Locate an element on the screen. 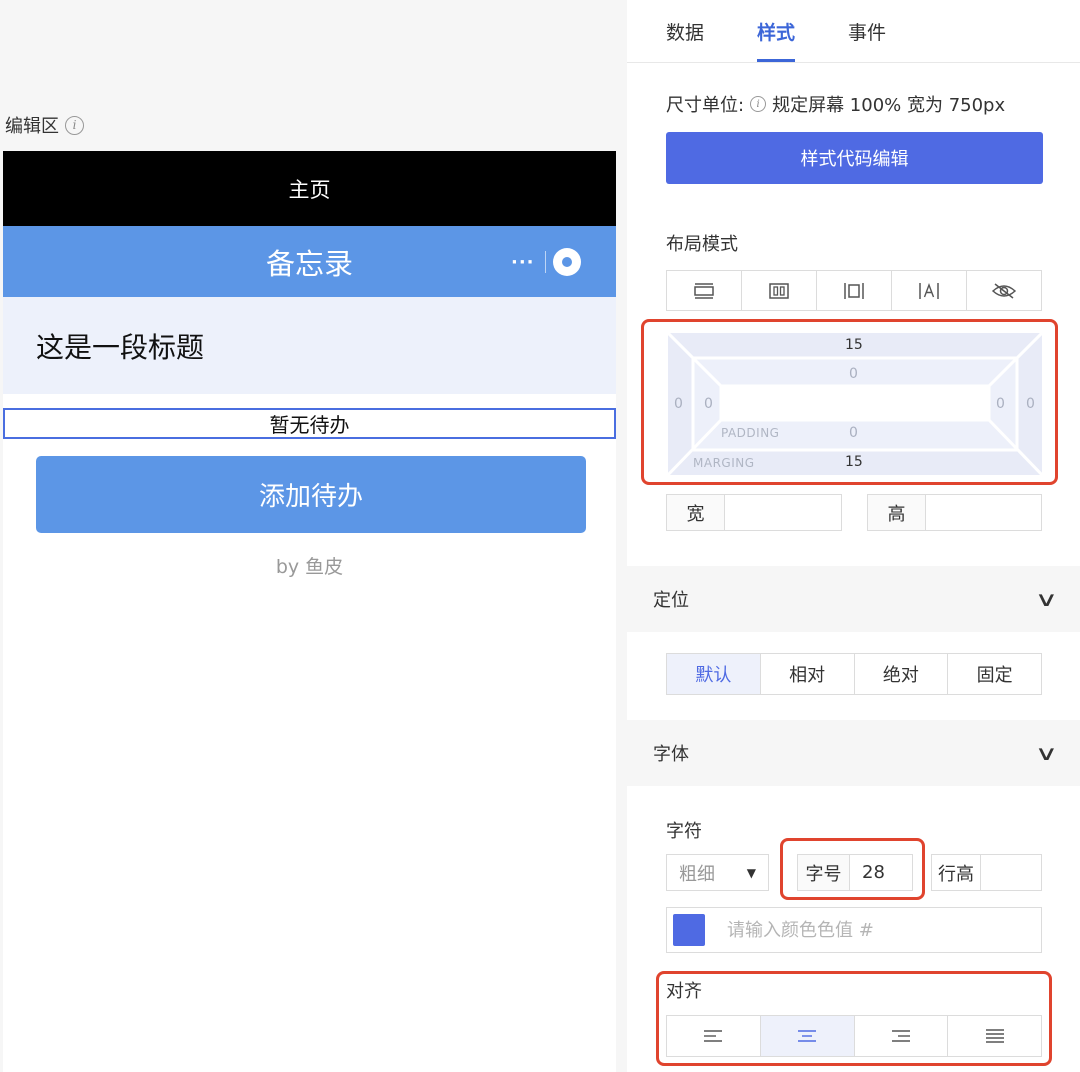 This screenshot has height=1072, width=1080. position-section-title: 定位 is located at coordinates (671, 600).